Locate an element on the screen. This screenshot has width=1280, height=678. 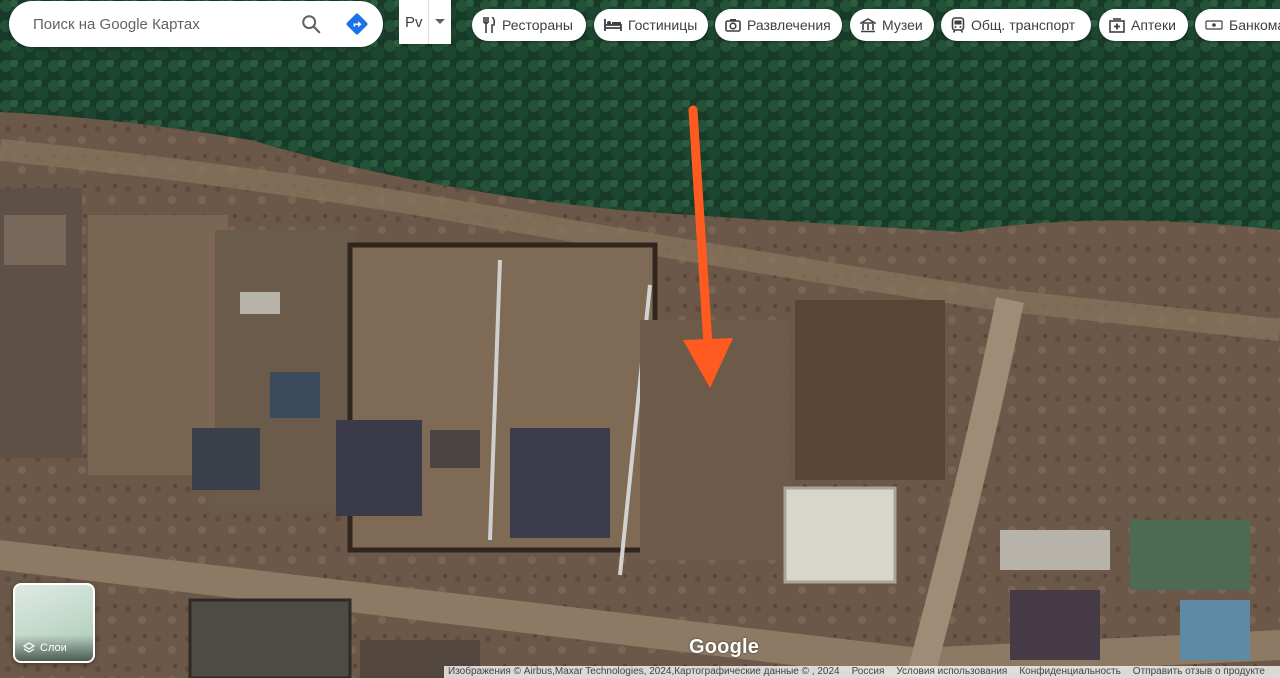
chip-entertainment: Развлечения is located at coordinates (778, 25).